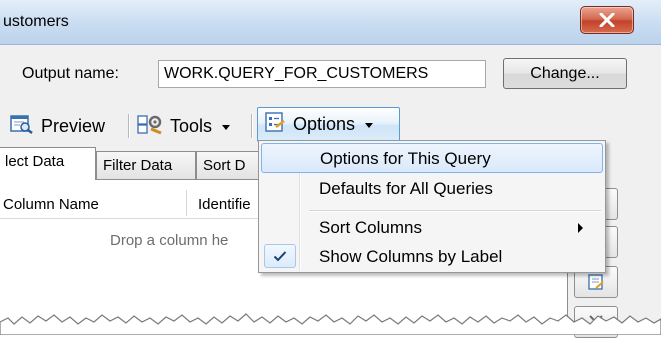 The image size is (661, 338). I want to click on preview-label: Preview, so click(73, 125).